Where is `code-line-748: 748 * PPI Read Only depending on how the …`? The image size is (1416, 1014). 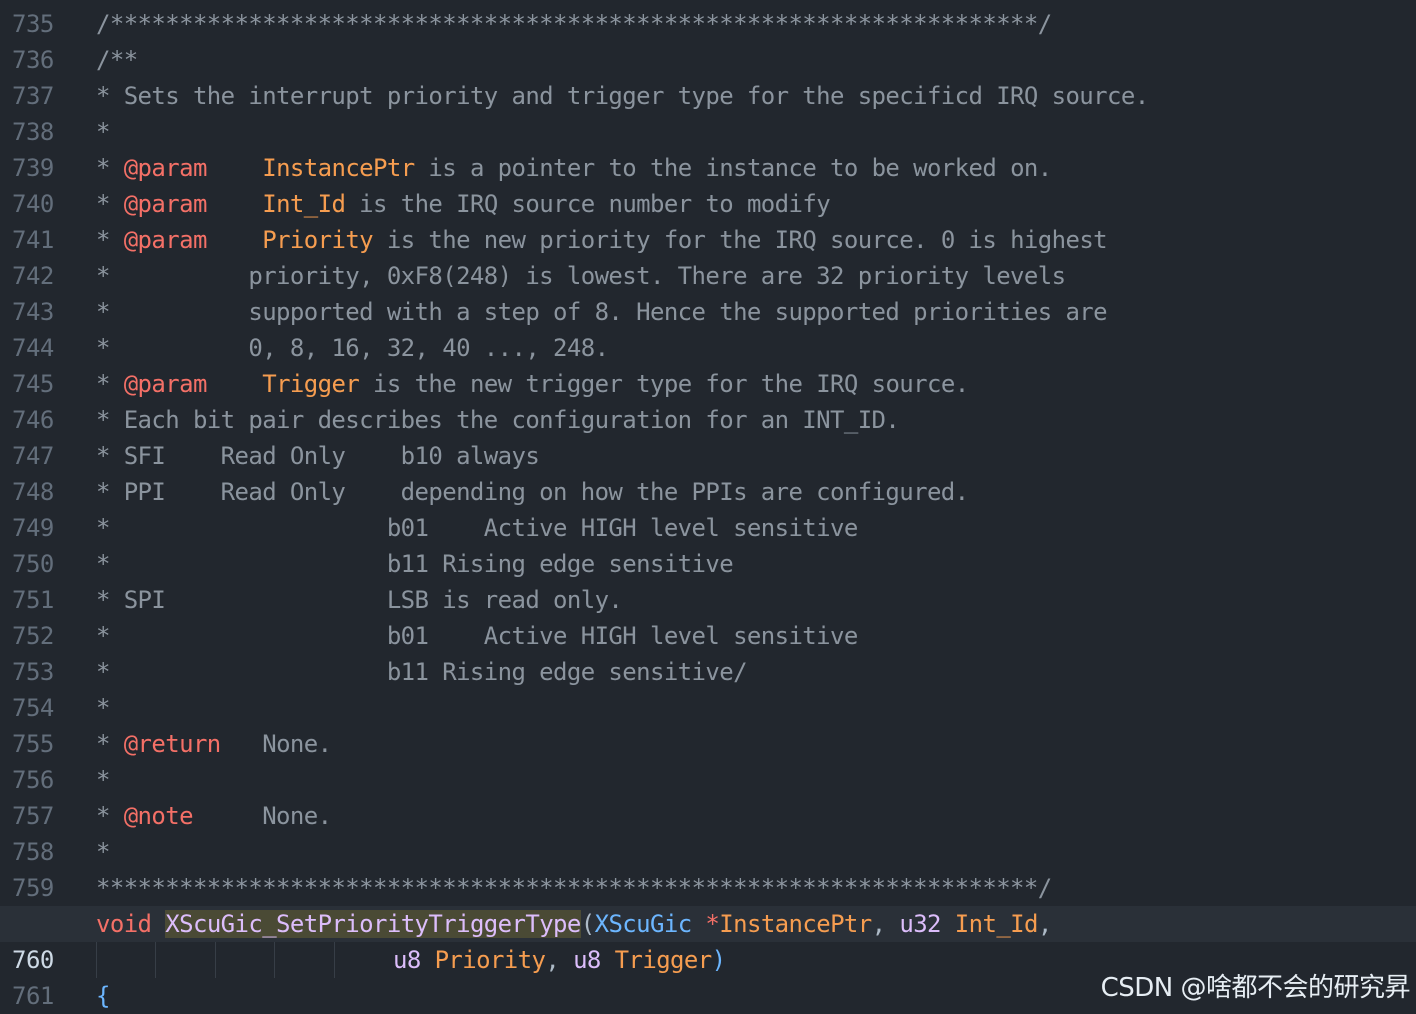
code-line-748: 748 * PPI Read Only depending on how the … is located at coordinates (708, 492).